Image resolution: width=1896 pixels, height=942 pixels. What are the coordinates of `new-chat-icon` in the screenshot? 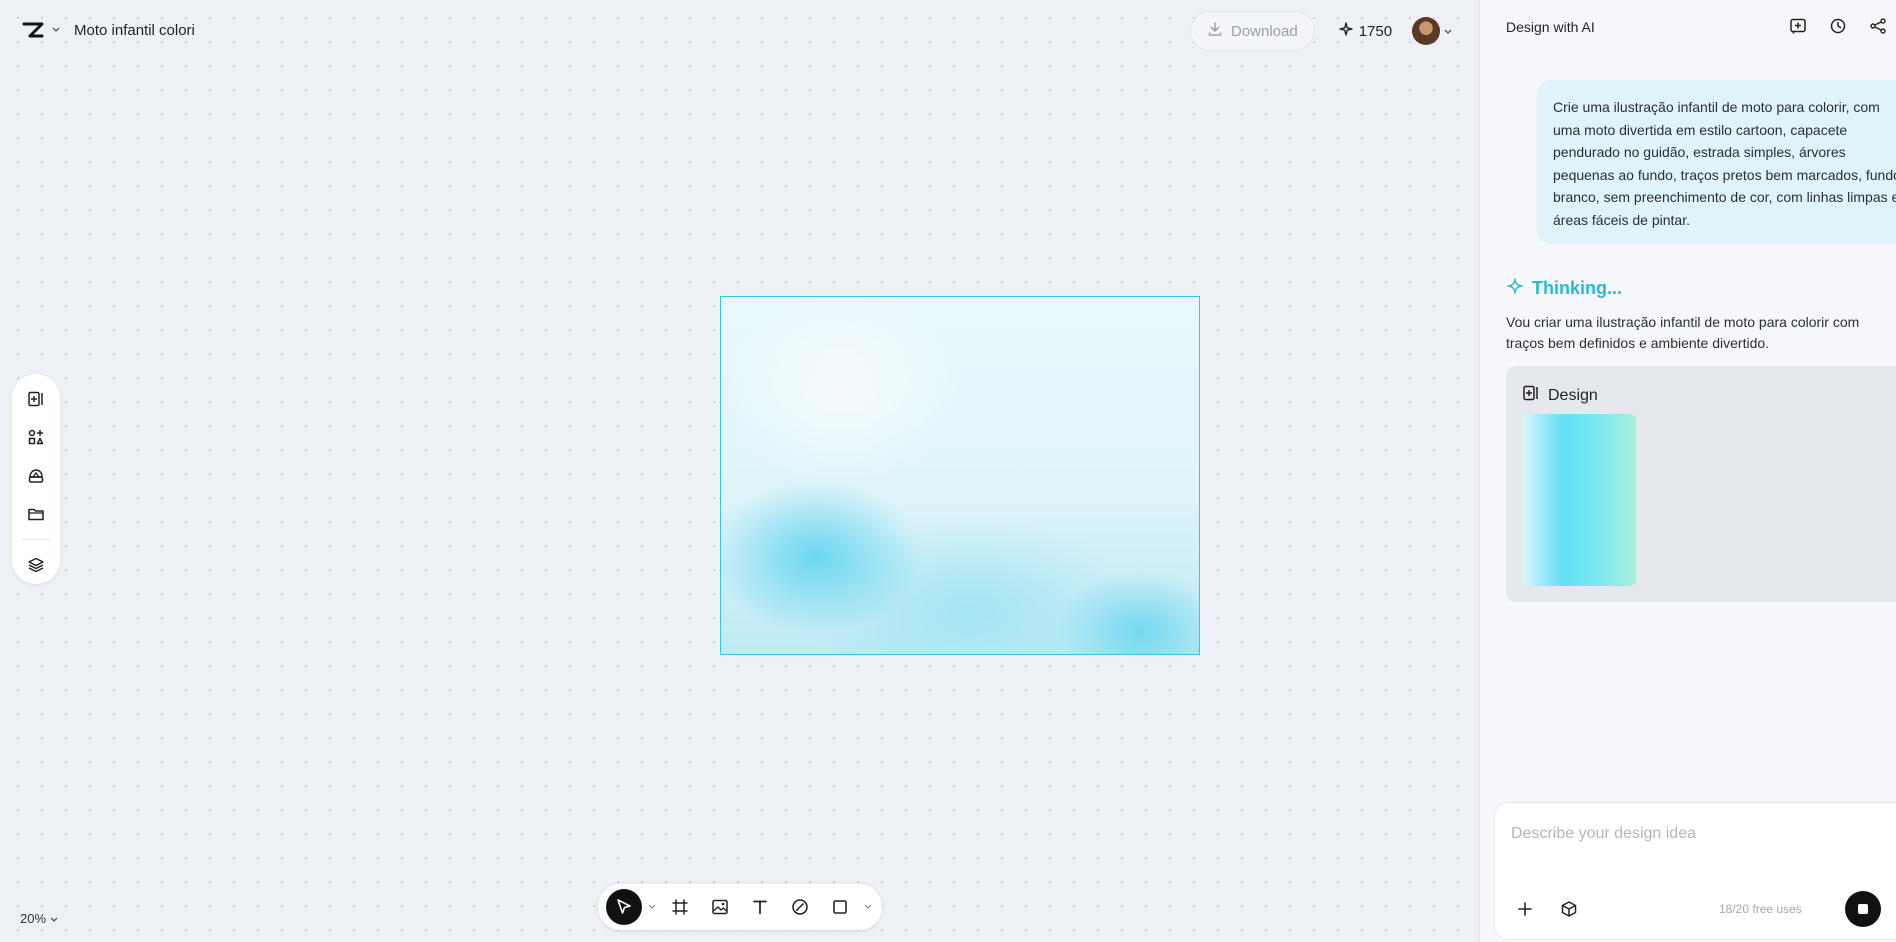 It's located at (1798, 26).